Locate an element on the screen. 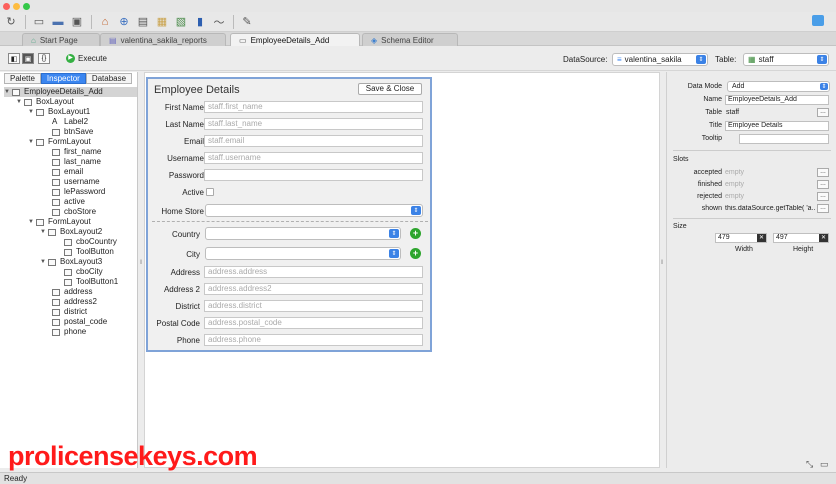 The height and width of the screenshot is (484, 836). save-close-button: Save & Close is located at coordinates (390, 89).